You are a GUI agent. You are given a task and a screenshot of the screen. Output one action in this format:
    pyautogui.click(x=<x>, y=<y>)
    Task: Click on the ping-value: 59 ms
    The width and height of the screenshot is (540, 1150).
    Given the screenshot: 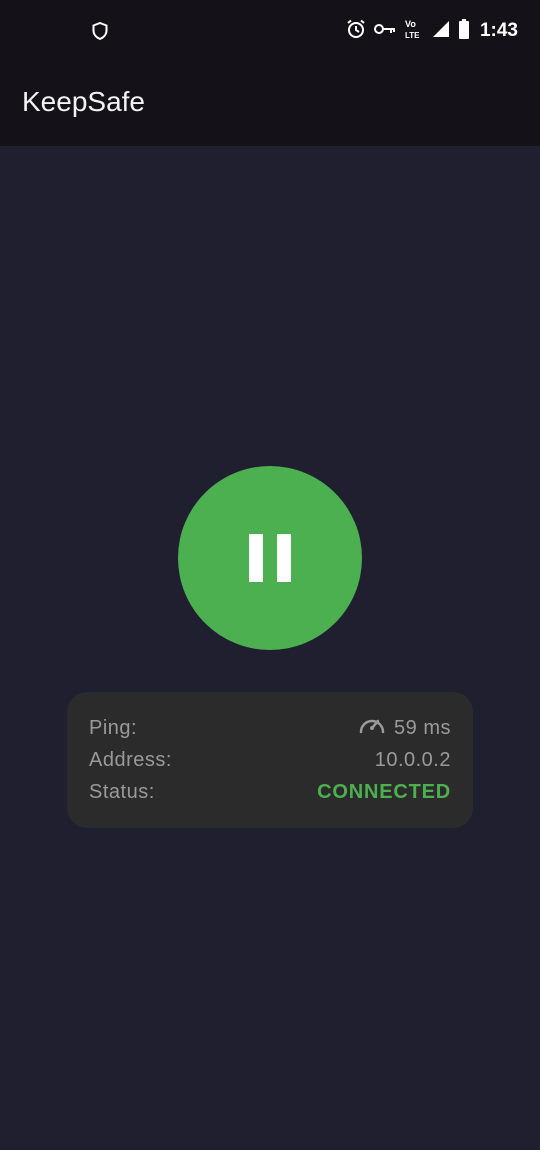 What is the action you would take?
    pyautogui.click(x=422, y=727)
    